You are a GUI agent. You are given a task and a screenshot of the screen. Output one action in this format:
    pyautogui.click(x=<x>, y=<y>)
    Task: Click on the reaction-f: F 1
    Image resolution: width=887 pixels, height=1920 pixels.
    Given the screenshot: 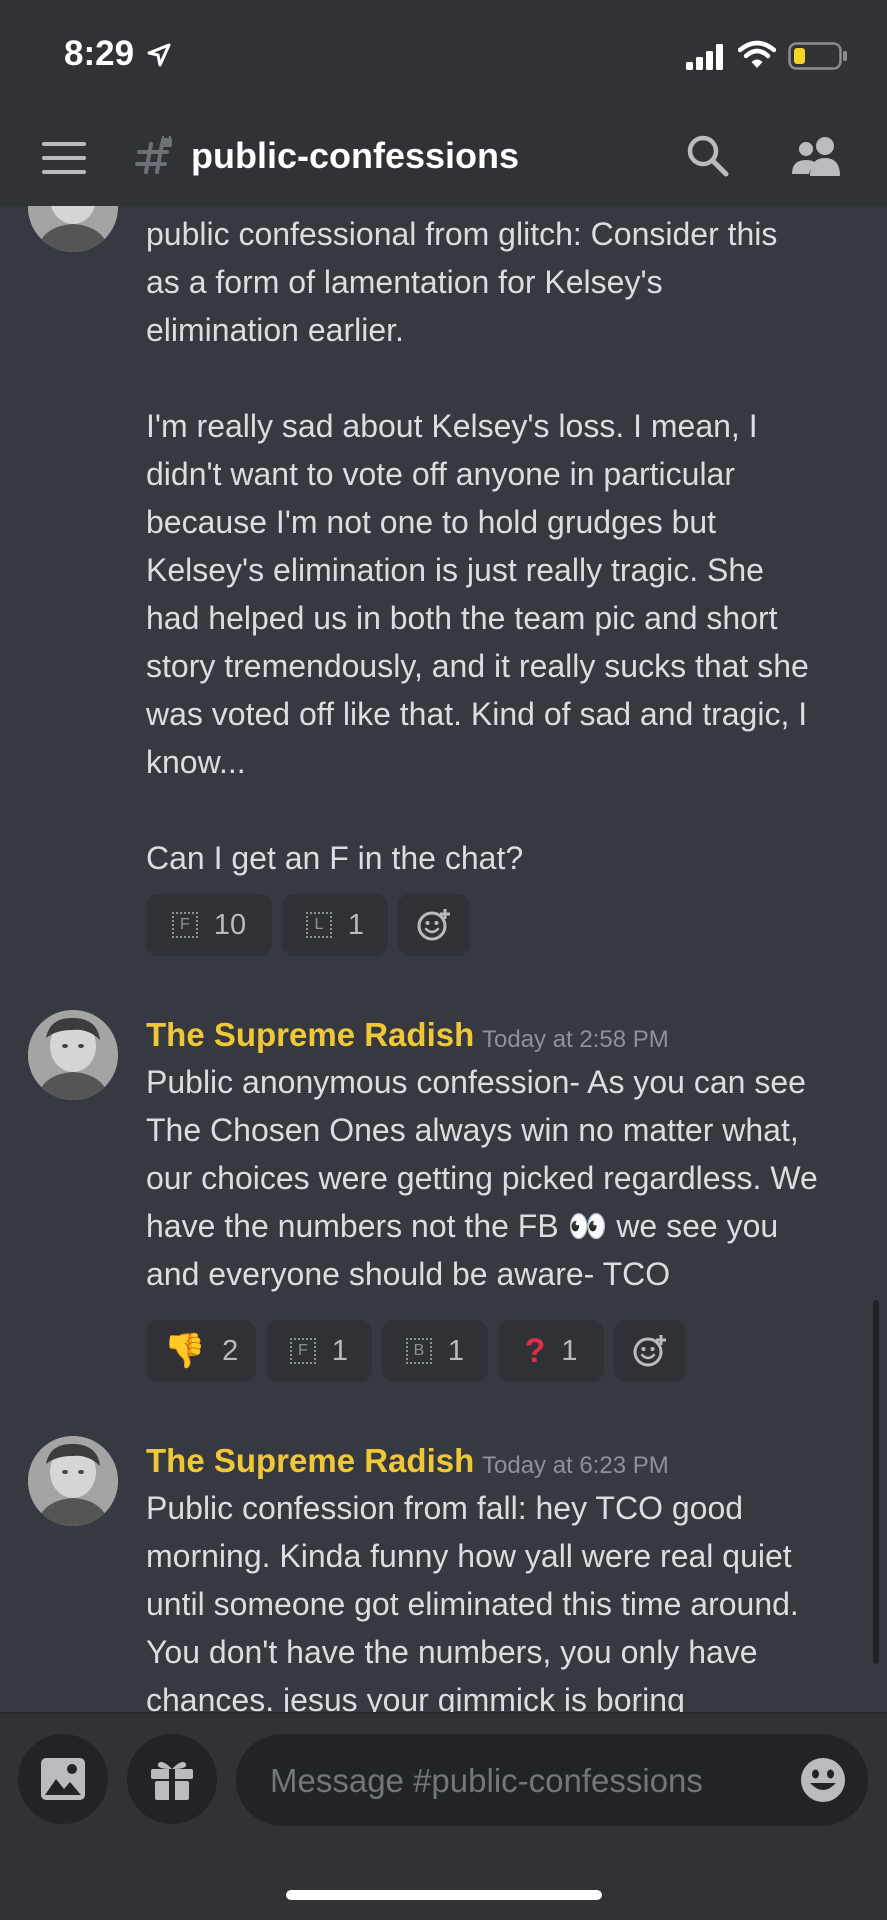 What is the action you would take?
    pyautogui.click(x=319, y=1351)
    